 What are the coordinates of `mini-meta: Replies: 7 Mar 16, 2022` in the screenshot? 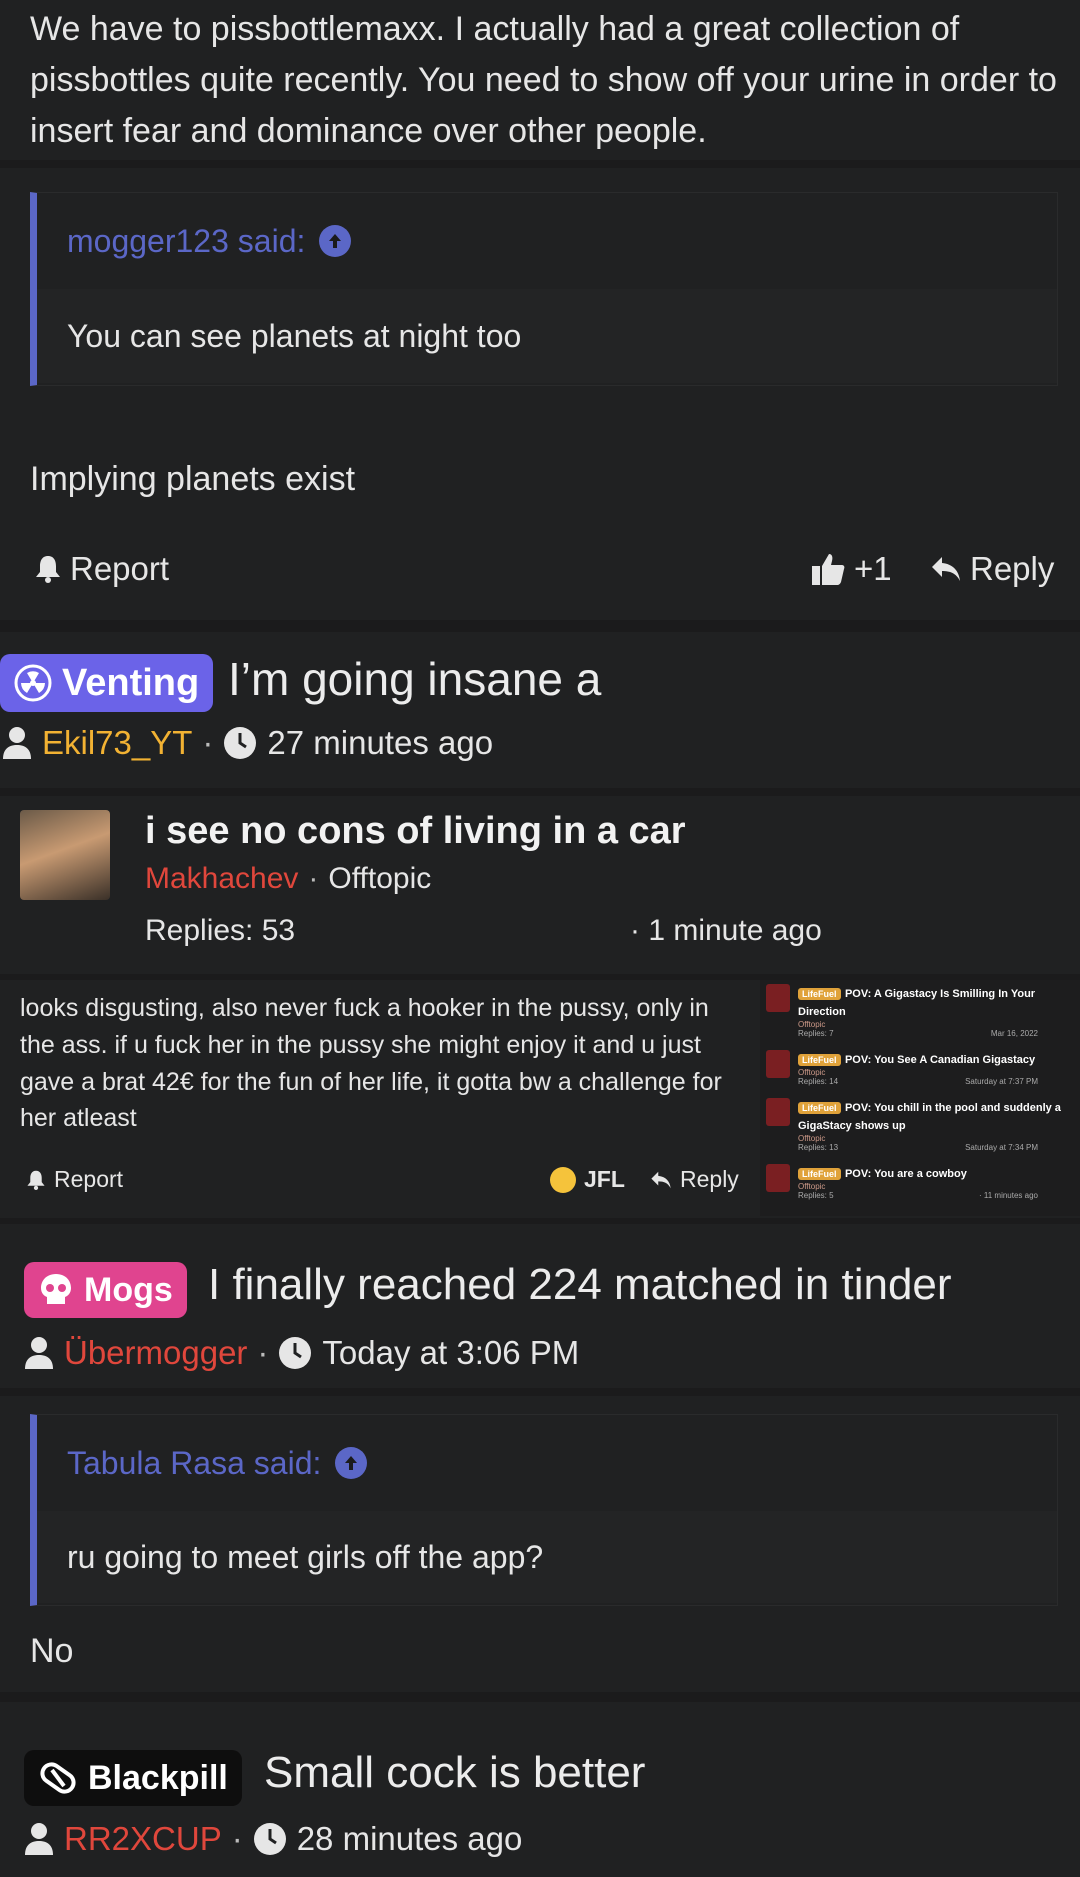 It's located at (918, 1033).